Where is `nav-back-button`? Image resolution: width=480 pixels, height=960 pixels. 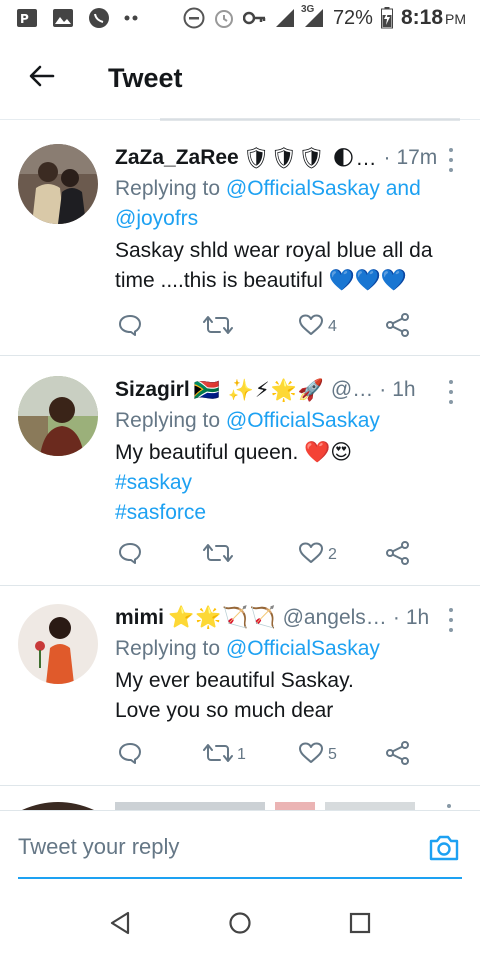
nav-back-button is located at coordinates (120, 925).